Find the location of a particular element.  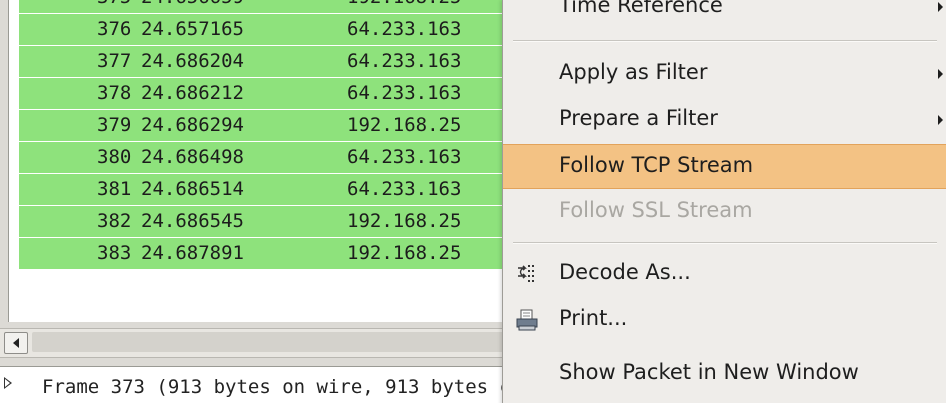

packet-time: 24.686498 is located at coordinates (192, 157).